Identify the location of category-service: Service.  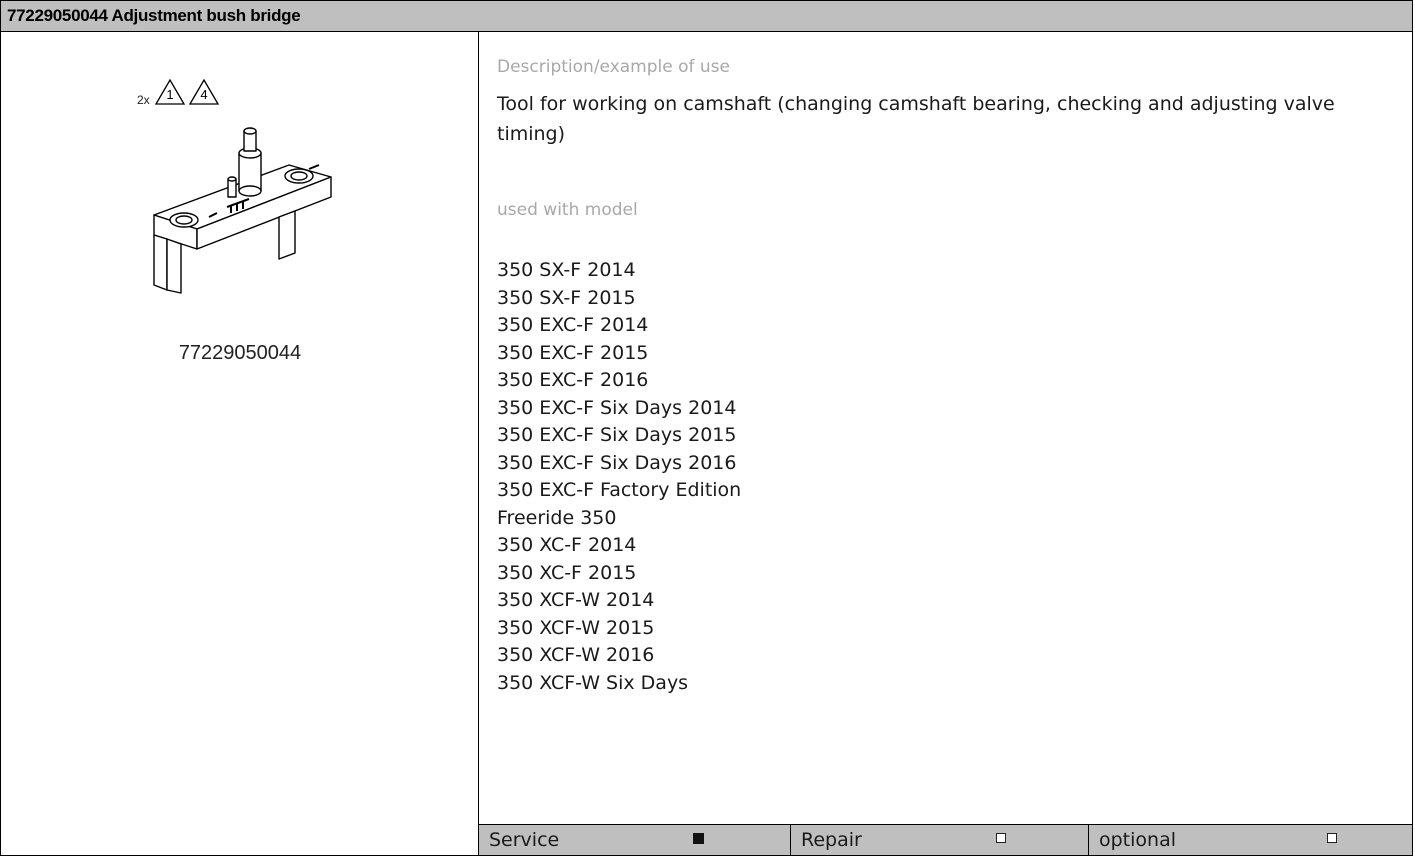
(634, 840).